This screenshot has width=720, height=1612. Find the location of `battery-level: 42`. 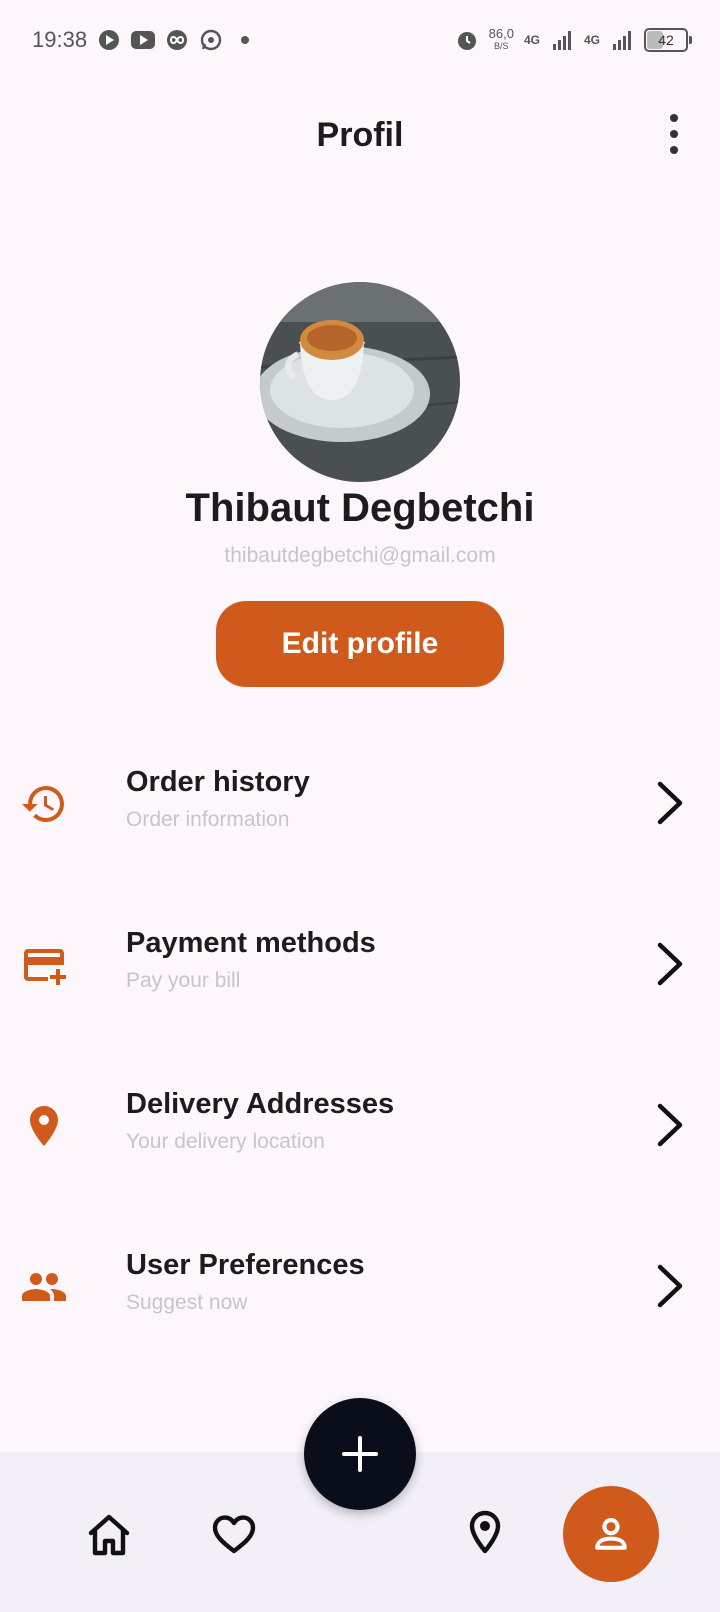

battery-level: 42 is located at coordinates (666, 40).